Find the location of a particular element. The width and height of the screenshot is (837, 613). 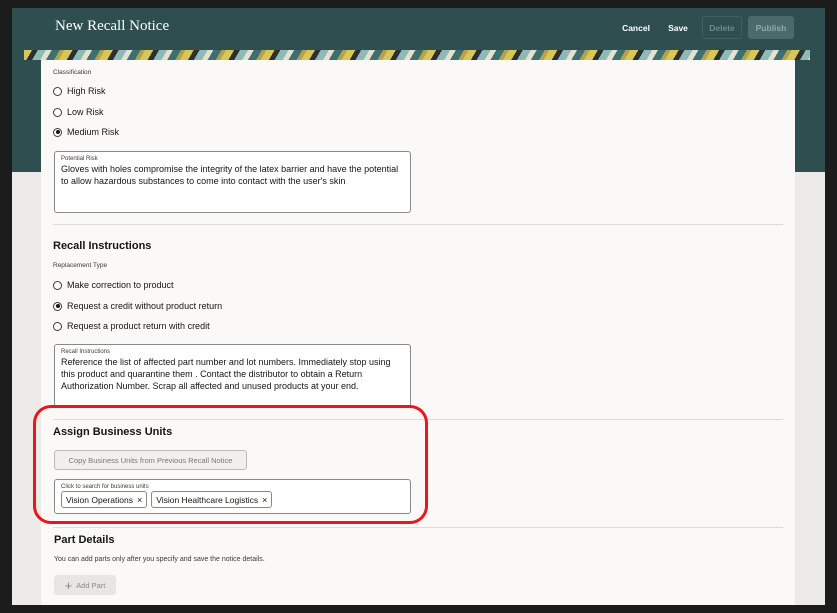

radio-low-risk: Low Risk is located at coordinates (78, 112).